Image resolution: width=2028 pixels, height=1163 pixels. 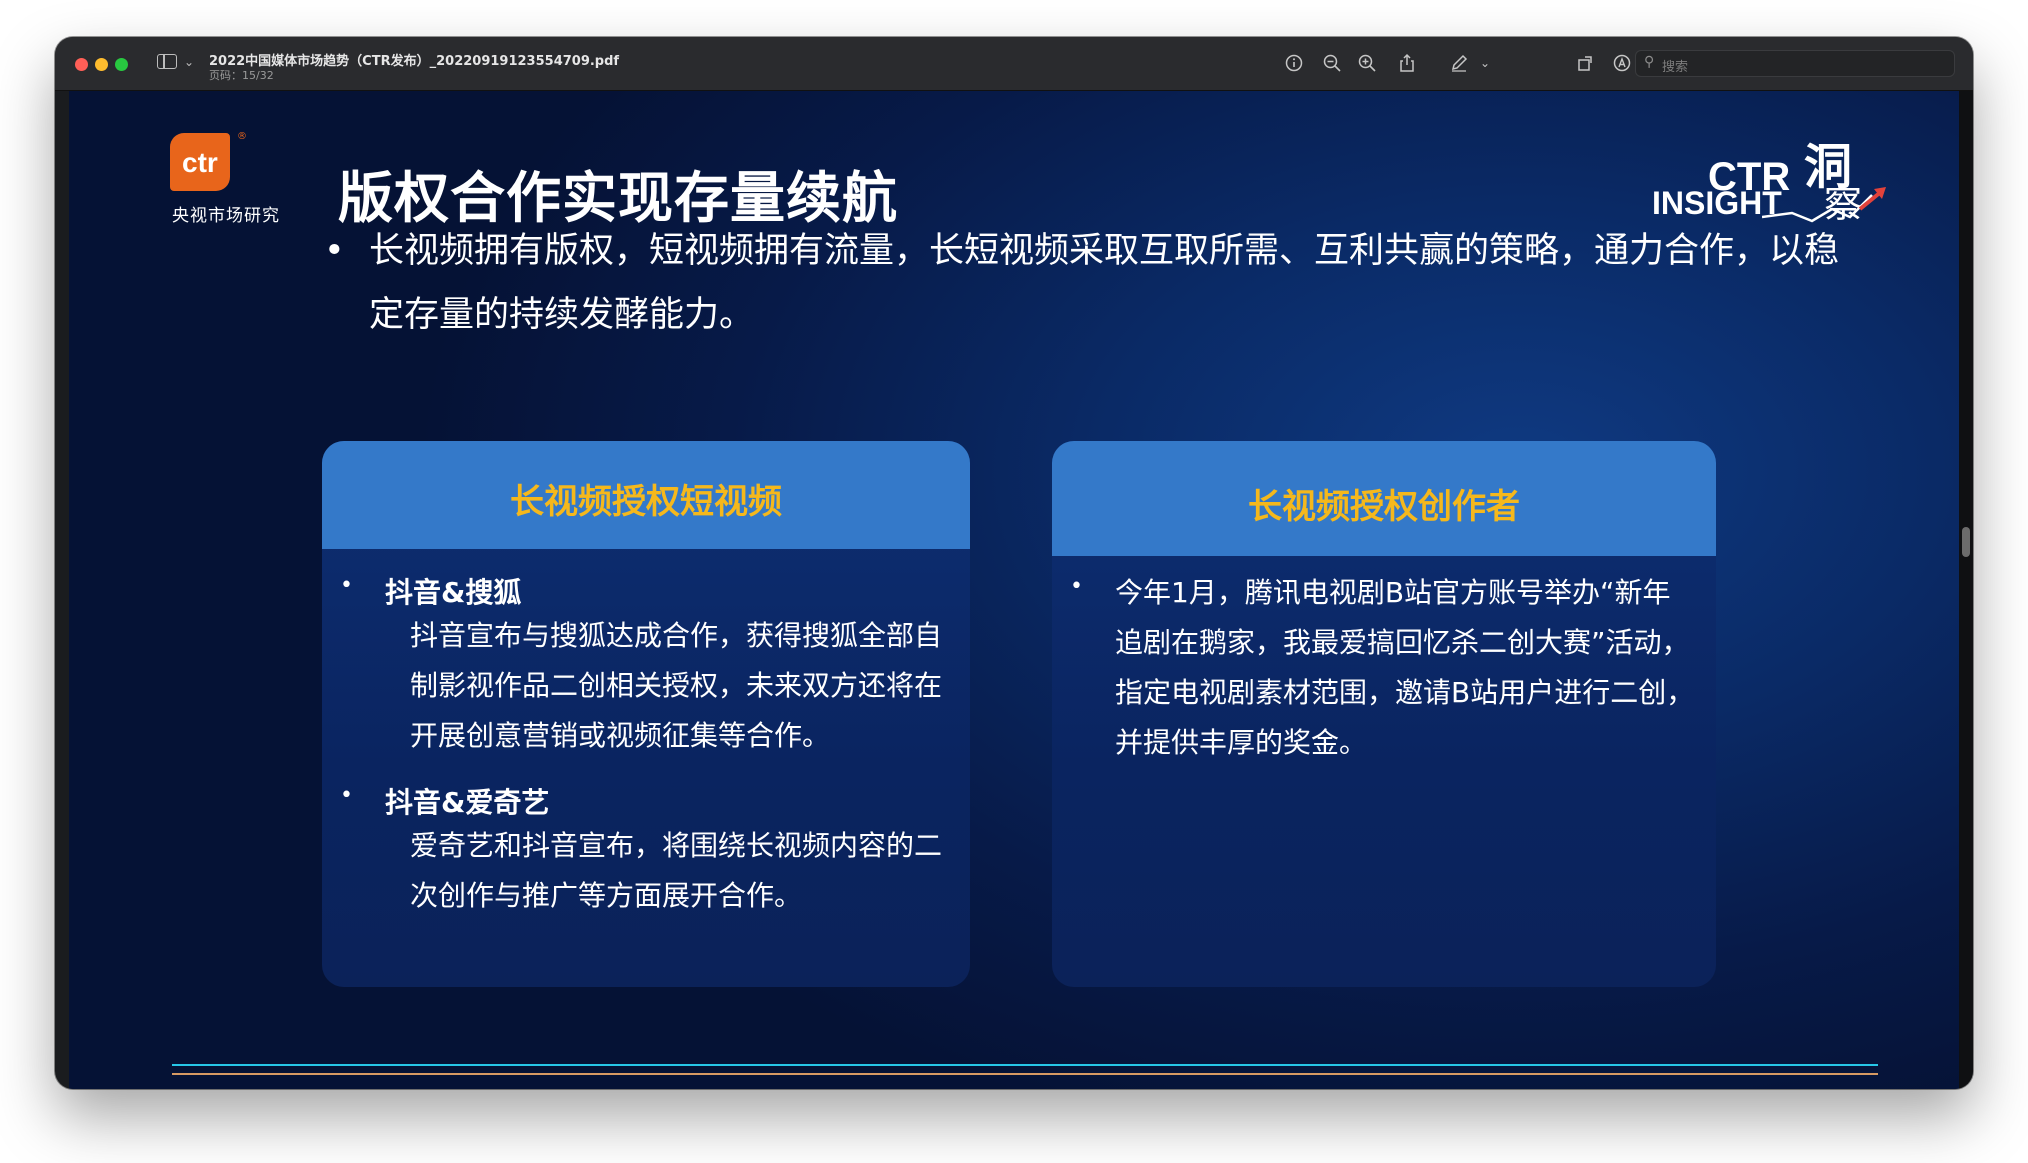 I want to click on annotate-circle-icon, so click(x=1622, y=63).